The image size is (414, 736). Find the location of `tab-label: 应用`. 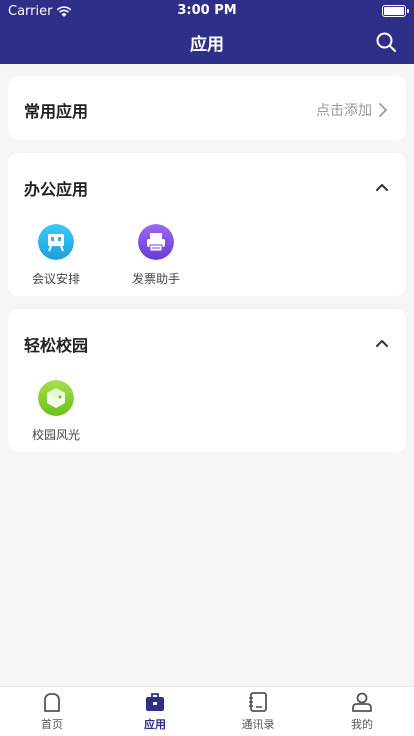

tab-label: 应用 is located at coordinates (155, 724).